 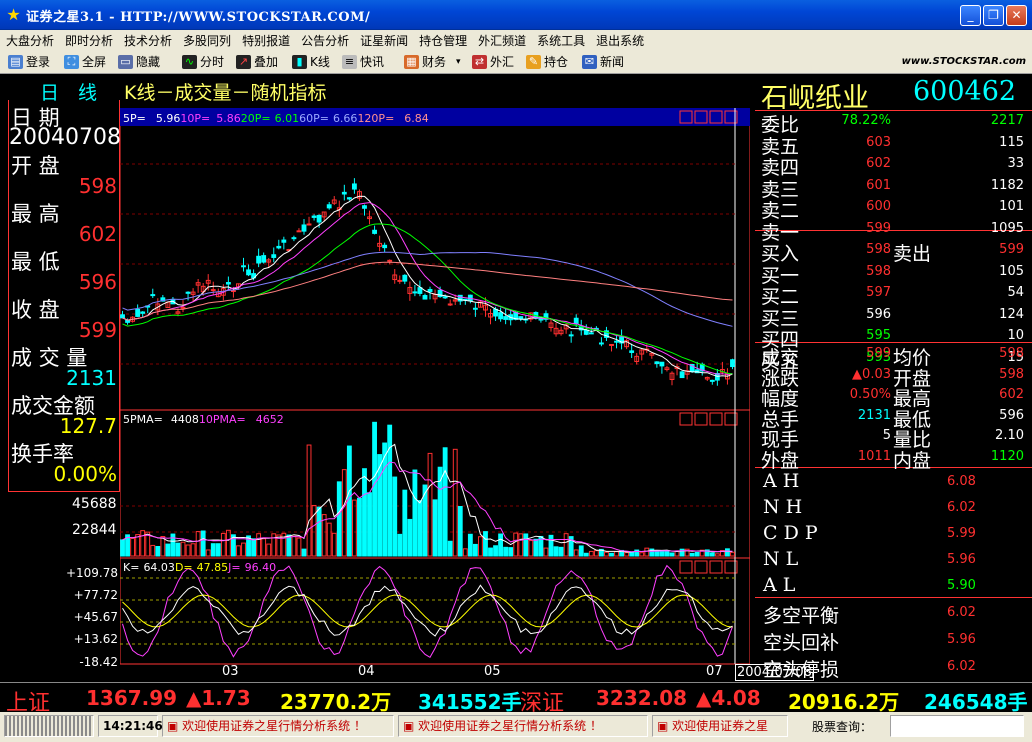 I want to click on menu-forex: 外汇频道, so click(x=501, y=39).